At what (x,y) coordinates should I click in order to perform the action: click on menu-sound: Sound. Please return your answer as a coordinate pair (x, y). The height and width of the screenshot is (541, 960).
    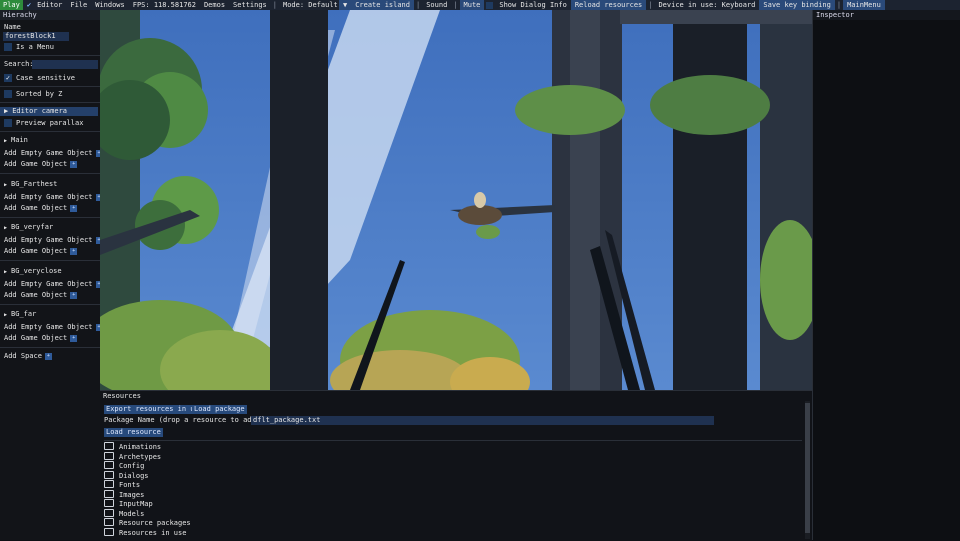
    Looking at the image, I should click on (436, 5).